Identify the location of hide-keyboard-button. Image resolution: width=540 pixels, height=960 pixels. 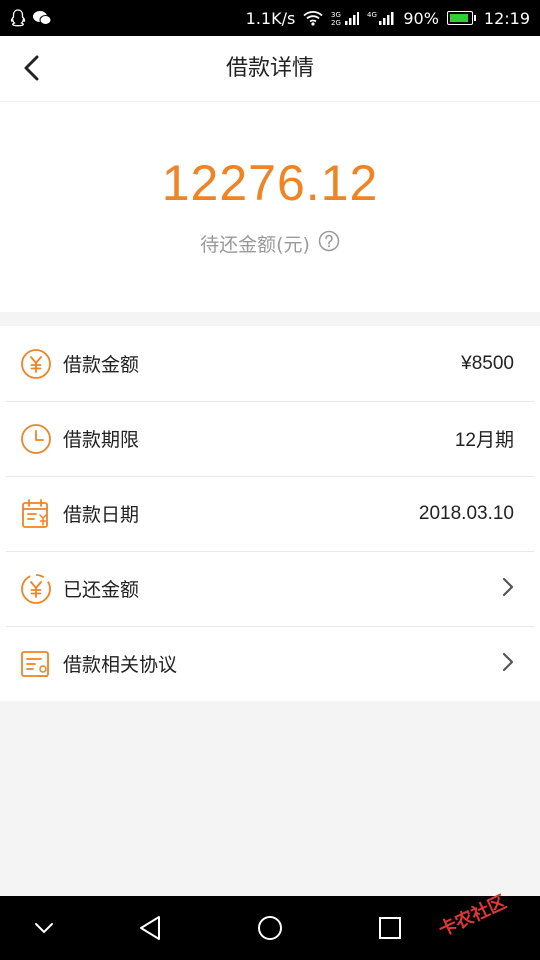
(44, 928).